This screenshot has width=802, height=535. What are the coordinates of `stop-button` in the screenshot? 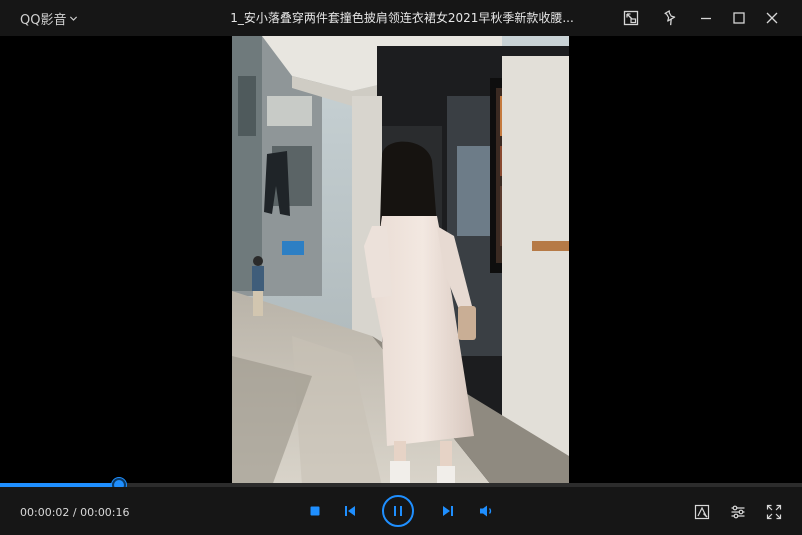 It's located at (315, 511).